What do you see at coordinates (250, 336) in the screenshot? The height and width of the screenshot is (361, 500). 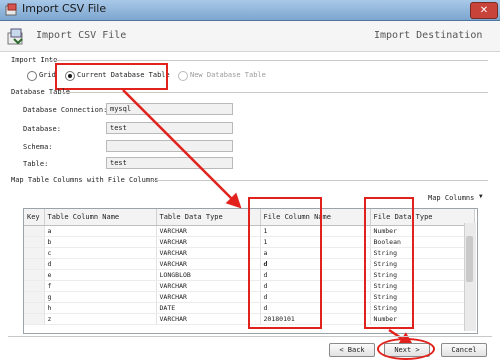 I see `divider` at bounding box center [250, 336].